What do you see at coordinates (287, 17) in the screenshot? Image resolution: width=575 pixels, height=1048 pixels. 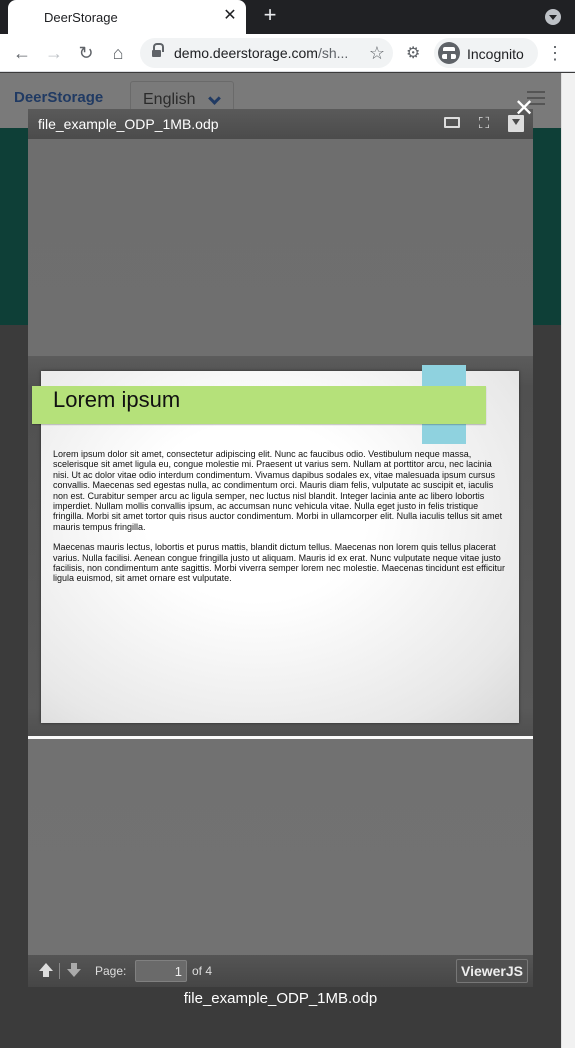 I see `tab-strip: DeerStorage ✕ +` at bounding box center [287, 17].